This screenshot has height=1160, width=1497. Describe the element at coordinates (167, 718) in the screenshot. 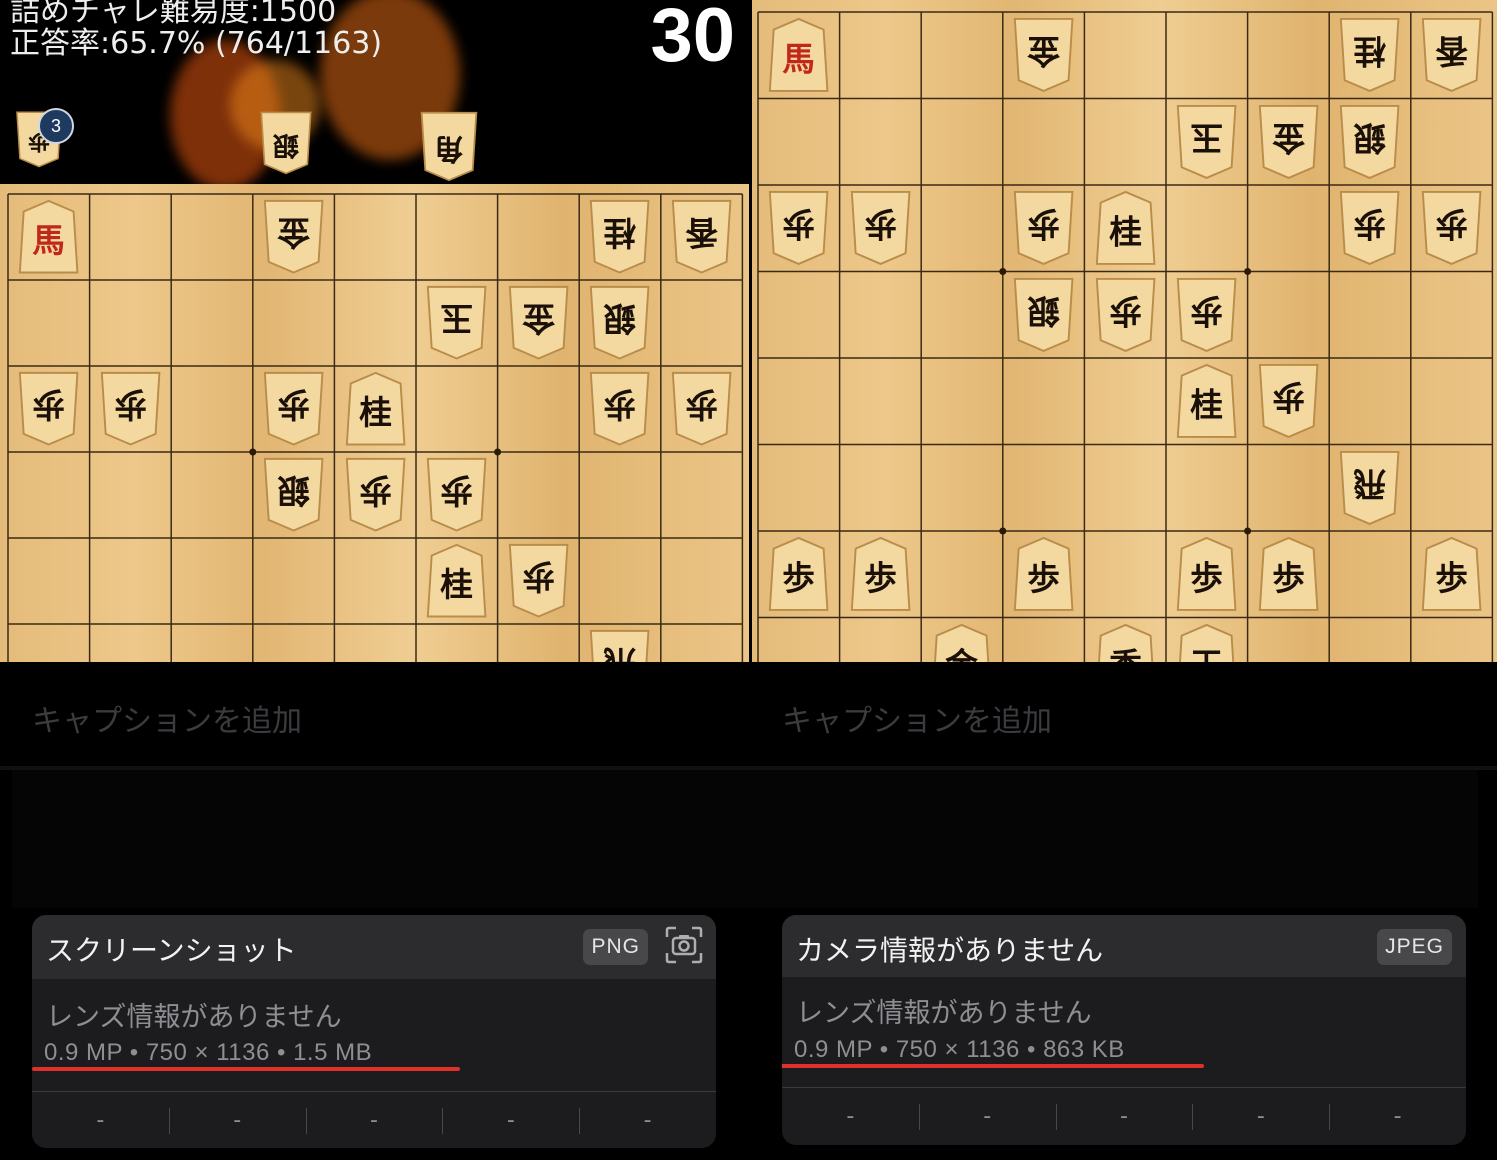

I see `caption-input-left: キャプションを追加` at that location.